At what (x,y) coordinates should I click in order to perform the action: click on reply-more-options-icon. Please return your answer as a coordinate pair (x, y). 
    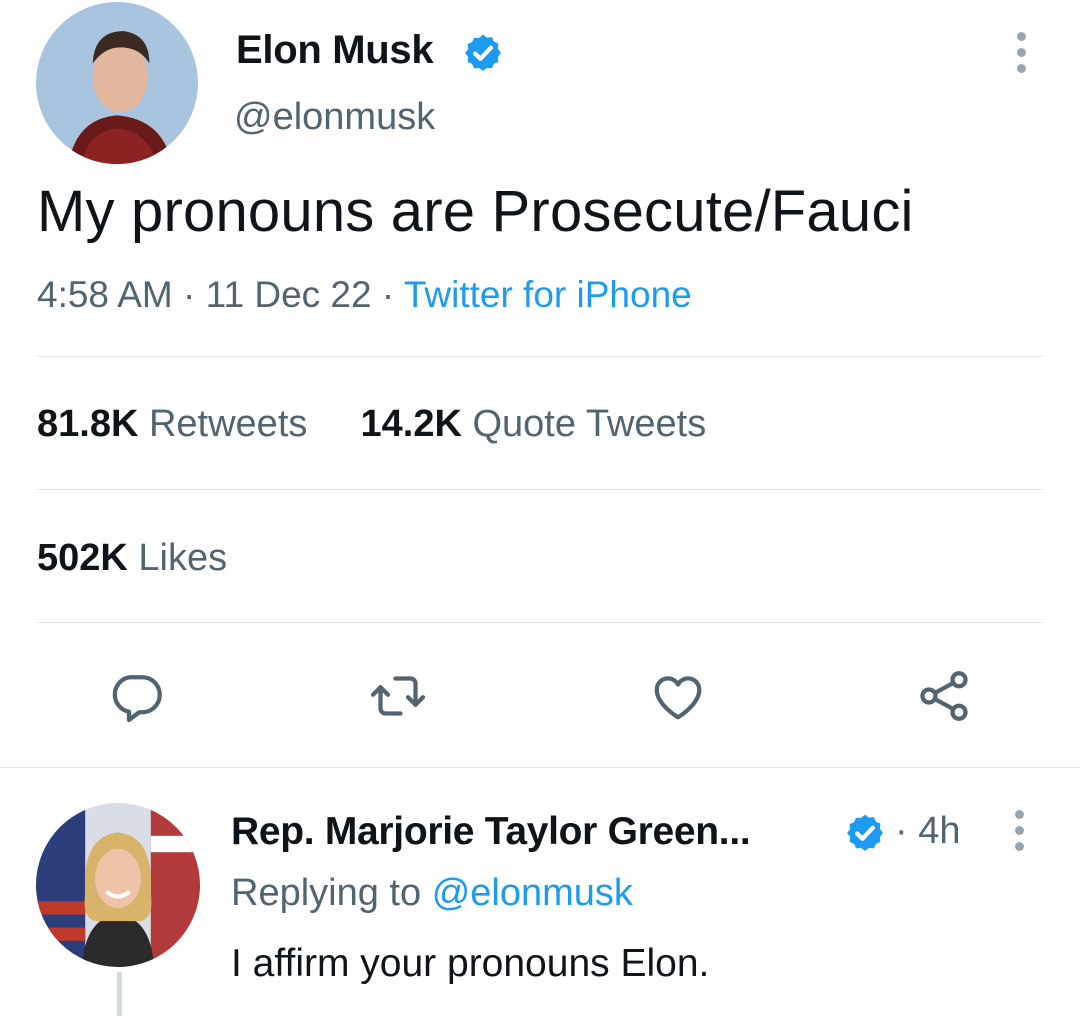
    Looking at the image, I should click on (1019, 830).